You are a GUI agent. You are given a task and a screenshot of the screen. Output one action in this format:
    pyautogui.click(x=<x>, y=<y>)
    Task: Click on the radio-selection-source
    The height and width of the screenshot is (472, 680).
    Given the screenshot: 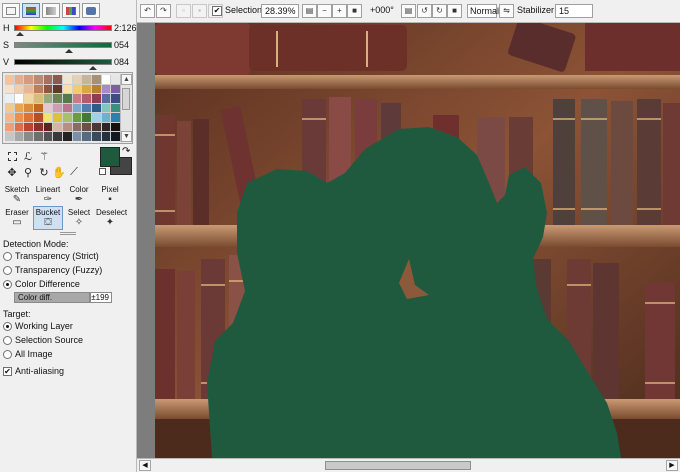 What is the action you would take?
    pyautogui.click(x=7, y=340)
    